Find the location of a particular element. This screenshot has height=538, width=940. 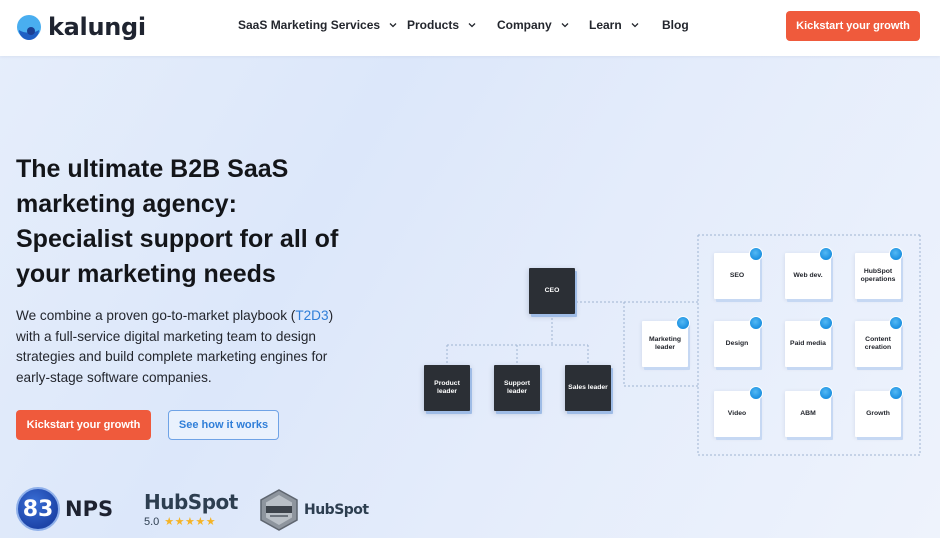

sales-leader-node: Sales leader is located at coordinates (588, 388).